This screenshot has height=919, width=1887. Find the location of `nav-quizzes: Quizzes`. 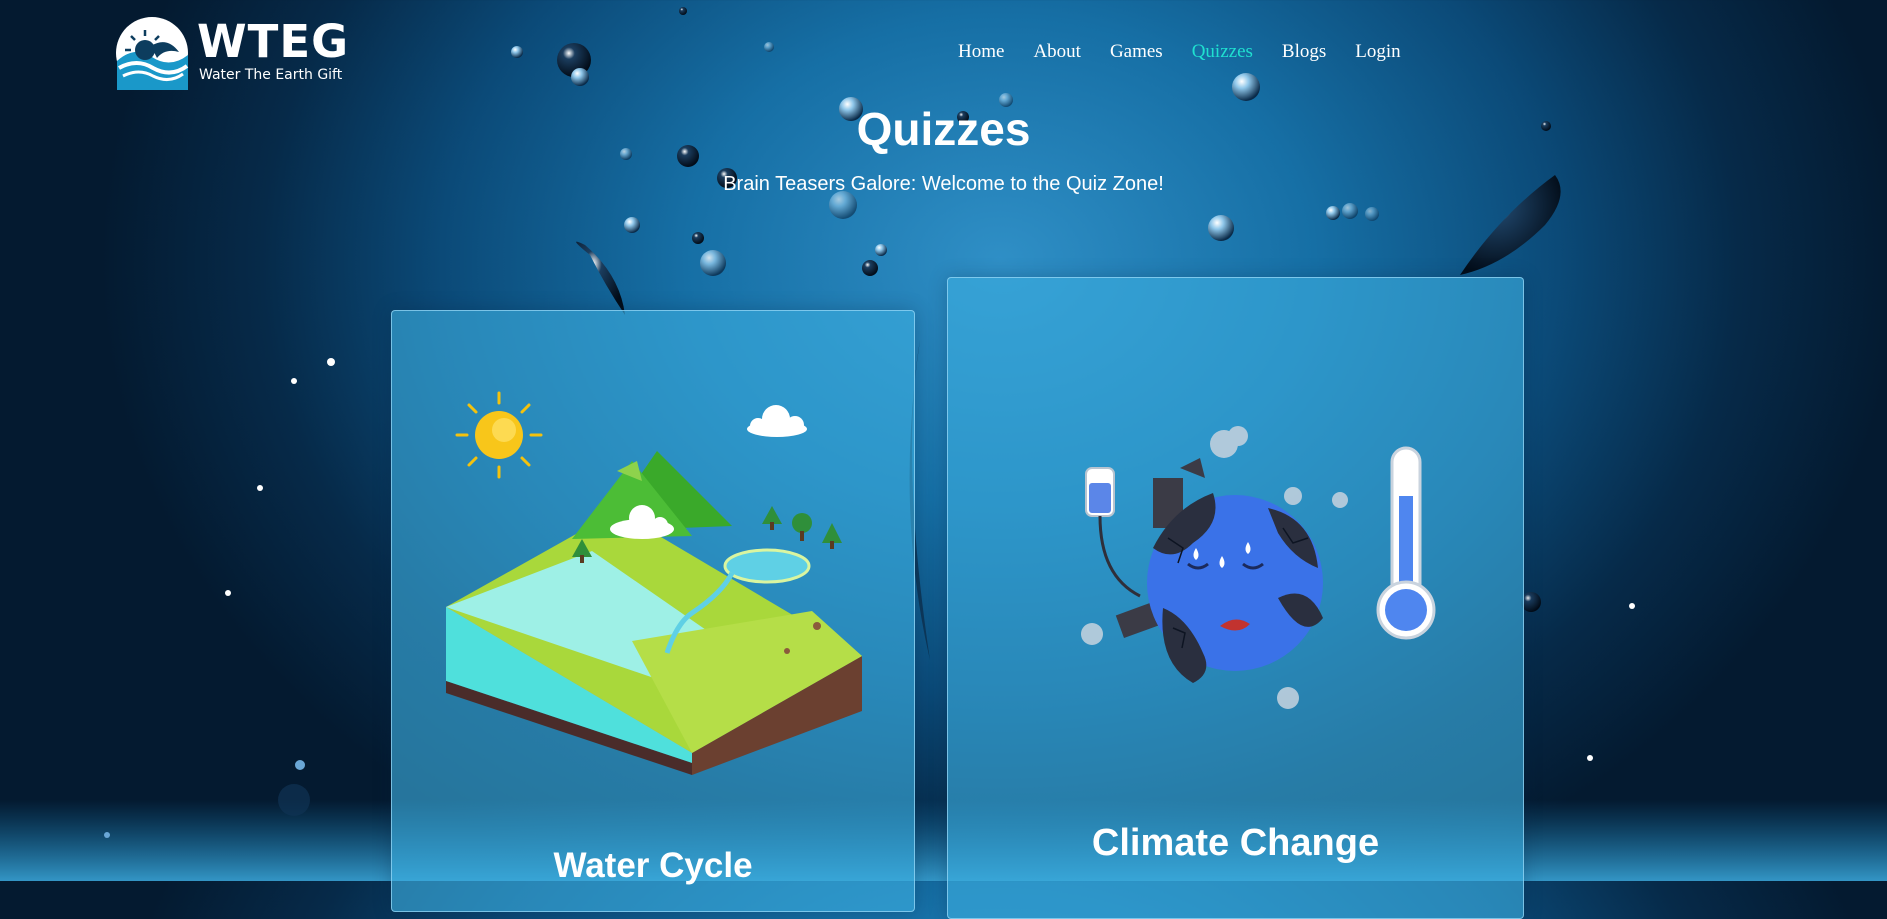

nav-quizzes: Quizzes is located at coordinates (1222, 52).